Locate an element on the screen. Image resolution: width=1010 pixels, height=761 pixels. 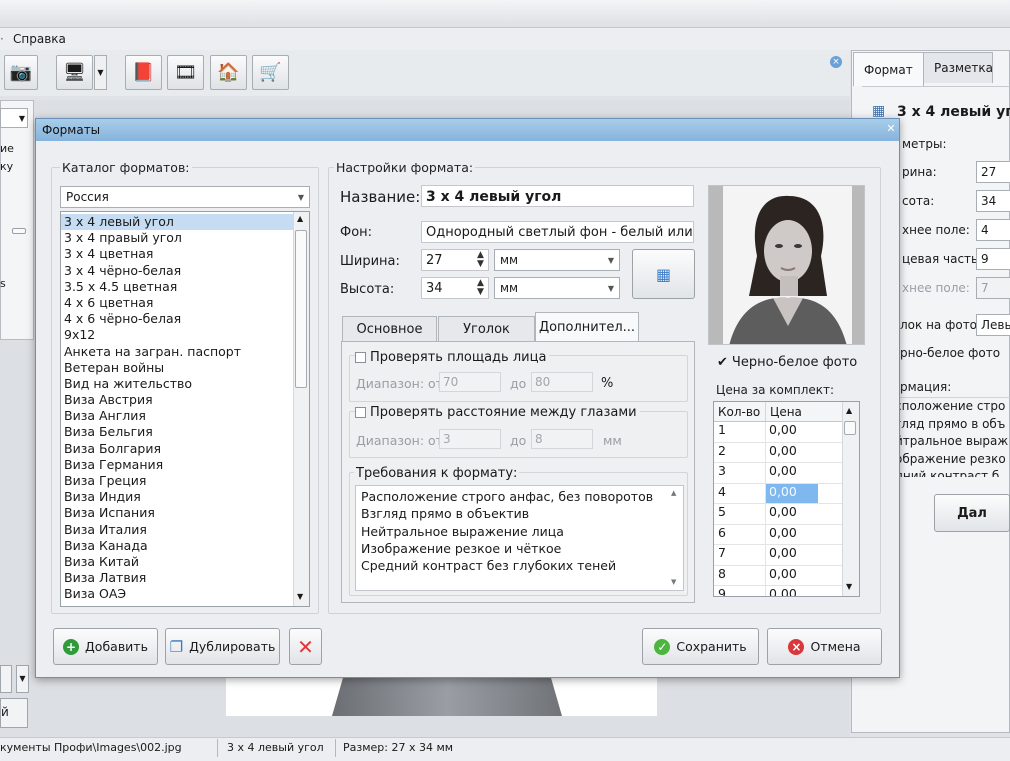
save-button: ✓ Сохранить is located at coordinates (700, 646).